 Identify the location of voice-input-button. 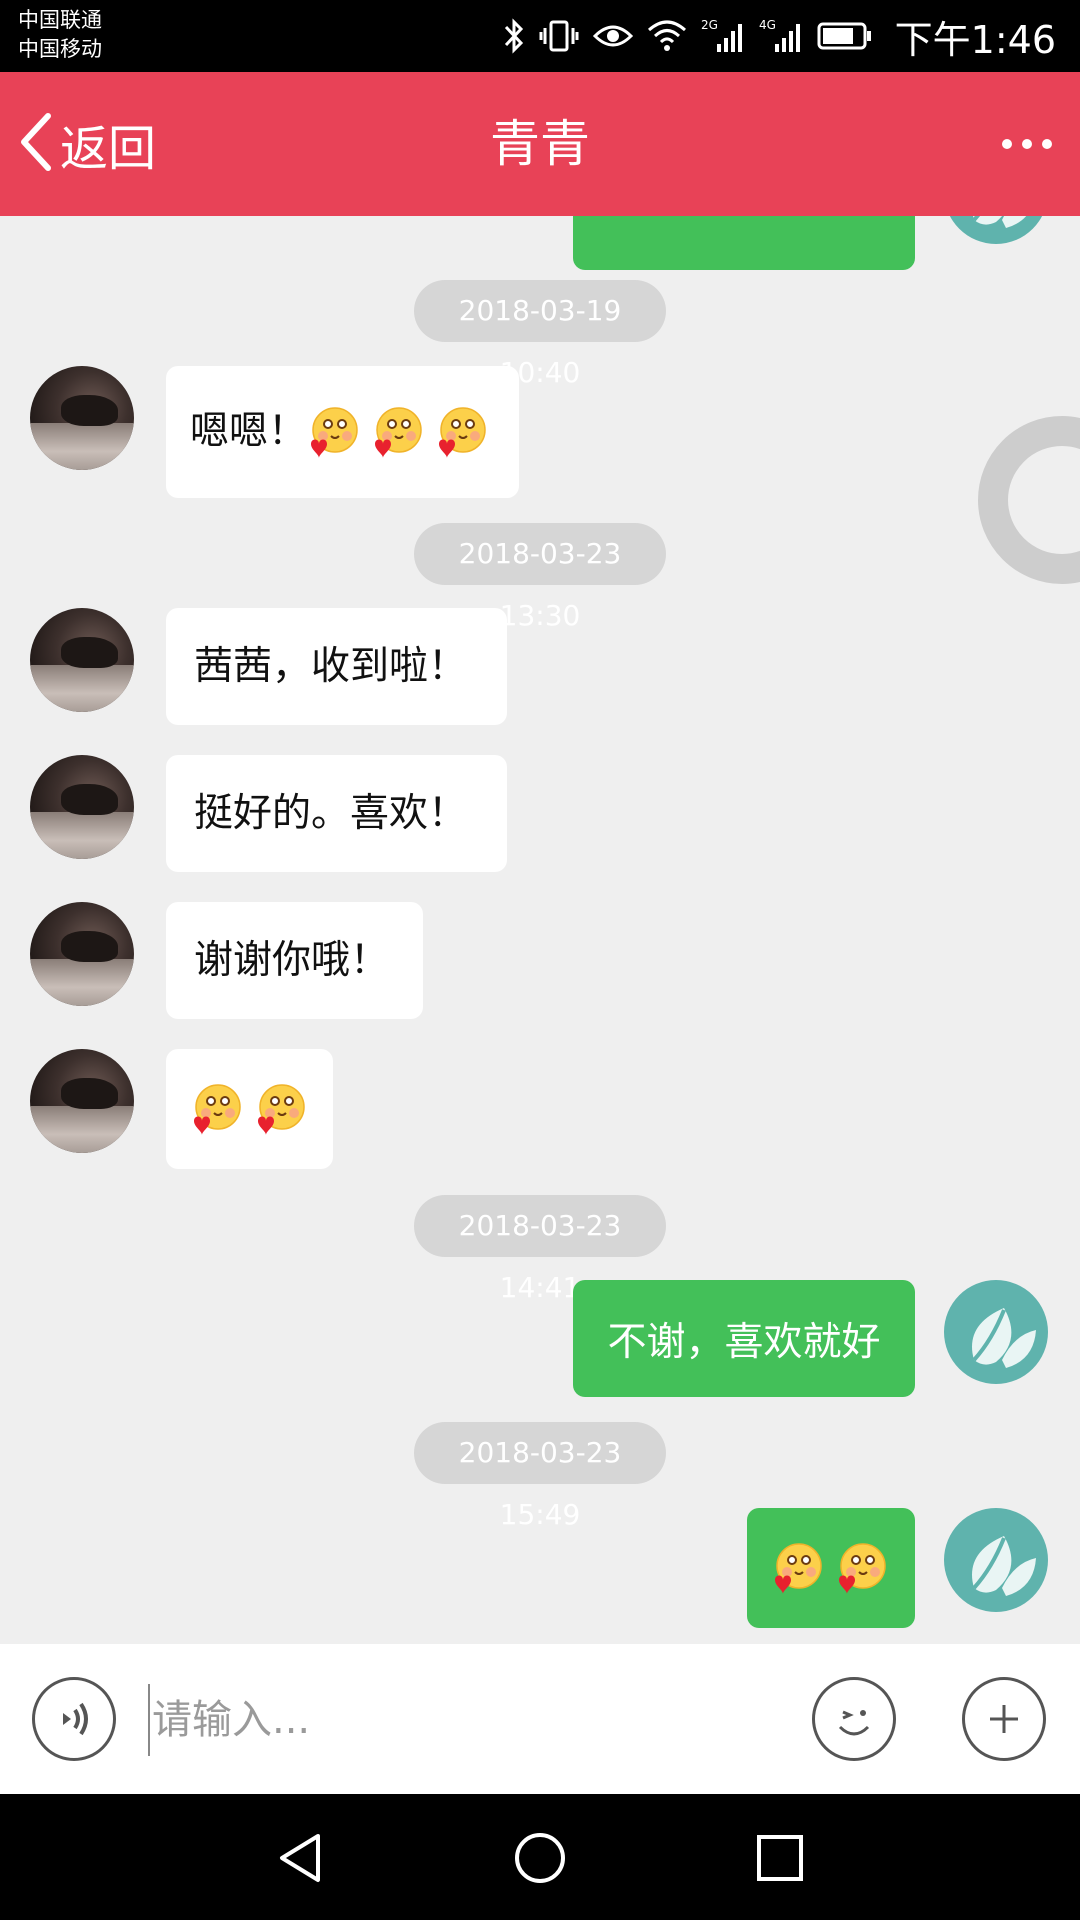
(74, 1719).